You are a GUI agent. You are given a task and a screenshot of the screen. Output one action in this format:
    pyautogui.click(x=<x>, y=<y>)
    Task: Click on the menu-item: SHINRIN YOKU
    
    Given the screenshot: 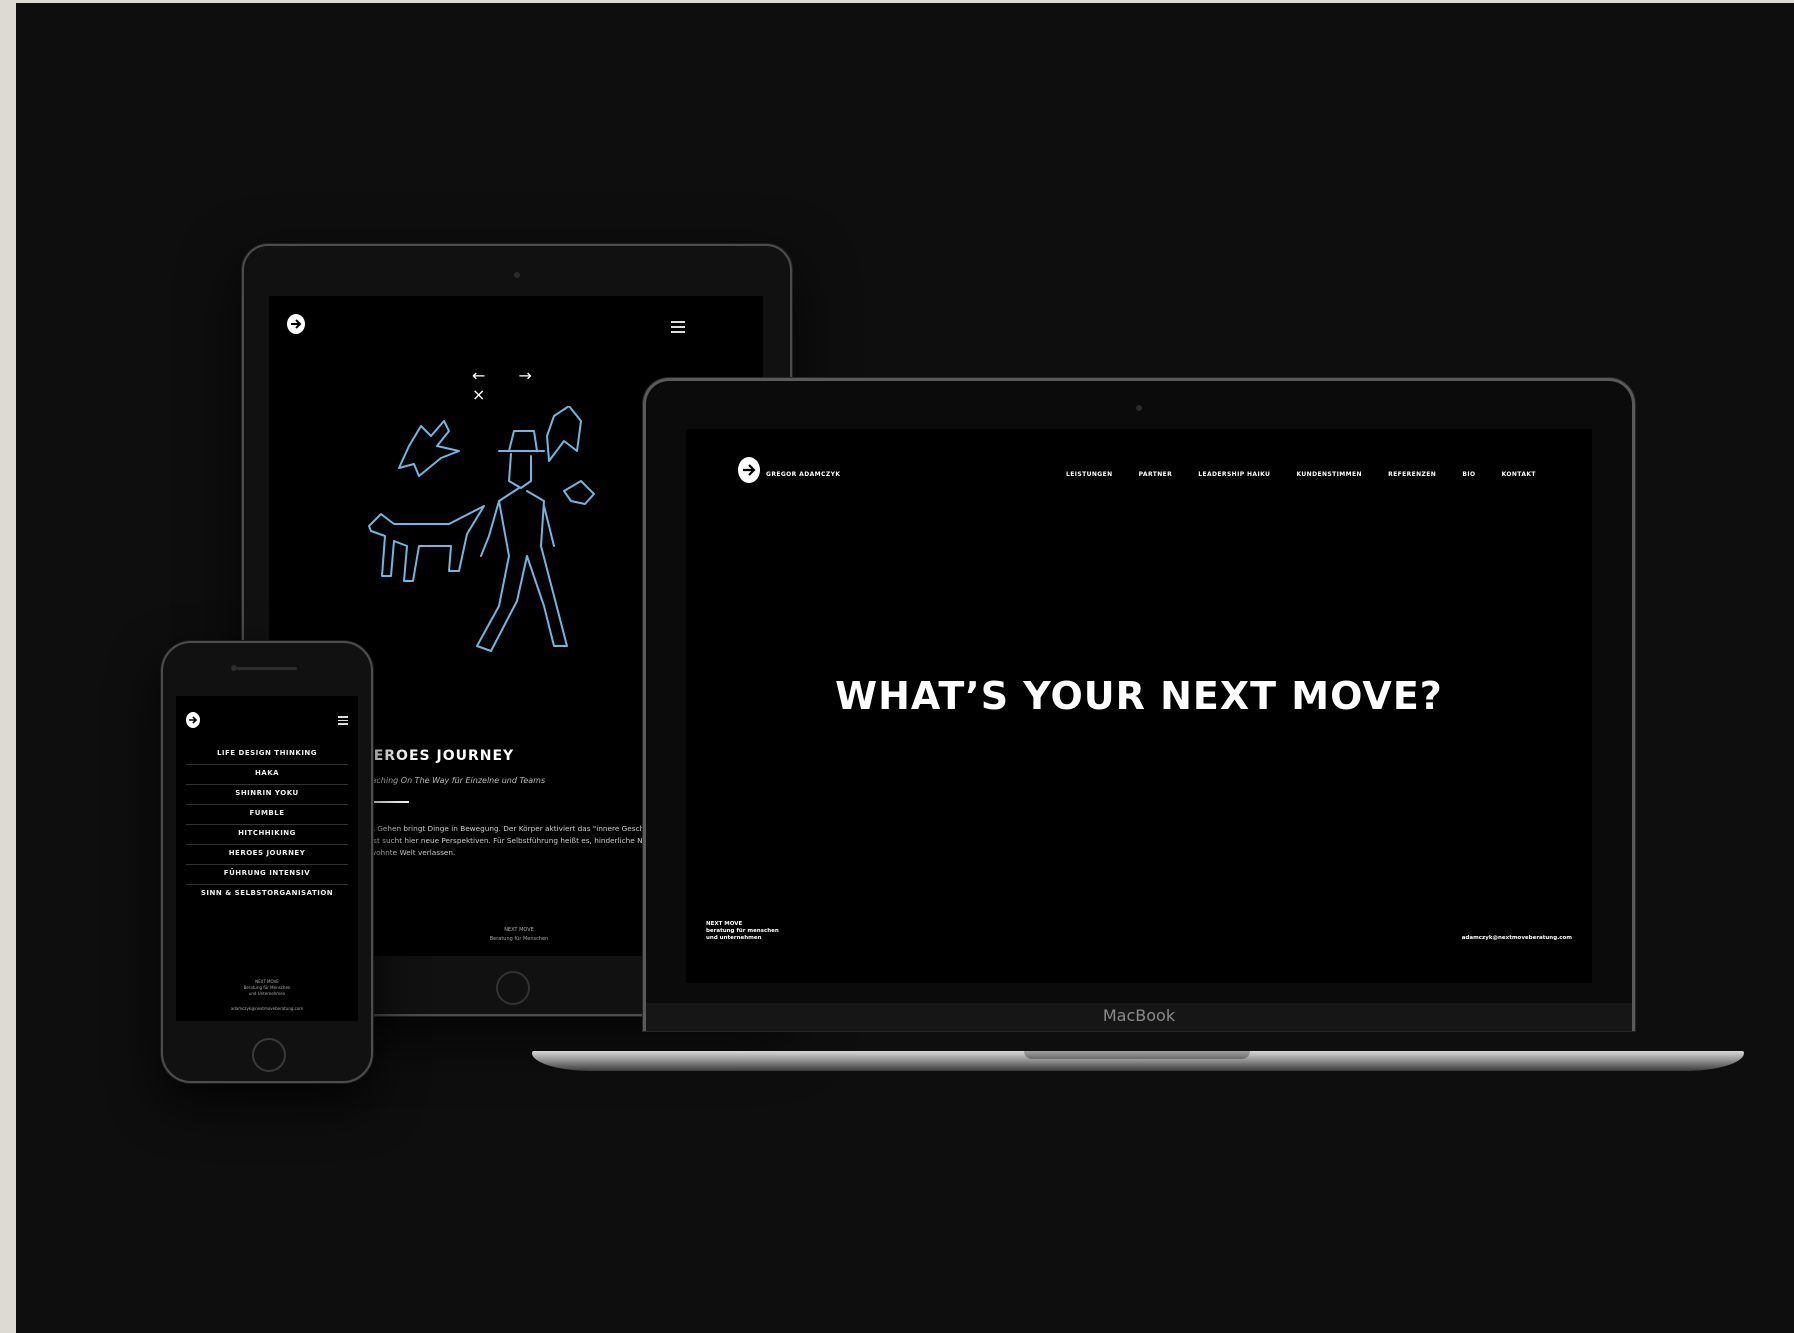 What is the action you would take?
    pyautogui.click(x=267, y=795)
    